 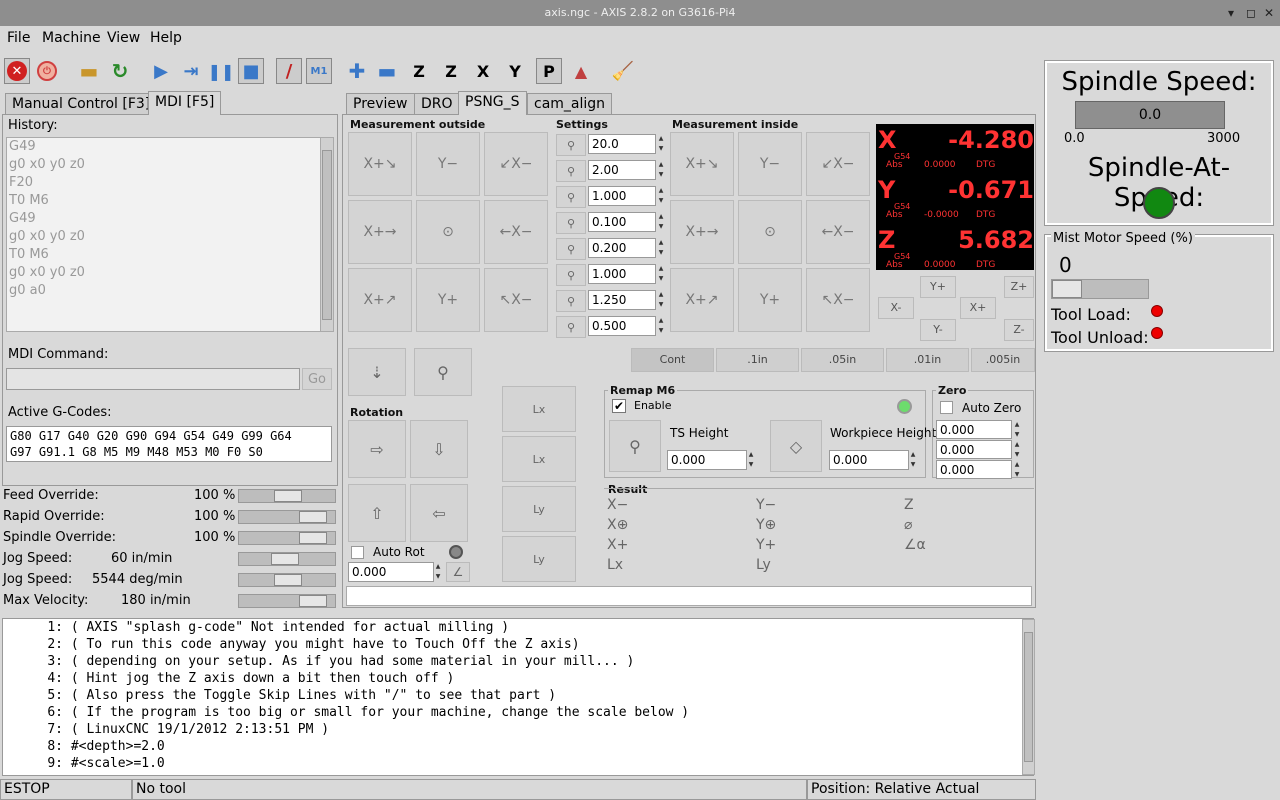 I want to click on lx-inside-button: Lx, so click(x=539, y=459).